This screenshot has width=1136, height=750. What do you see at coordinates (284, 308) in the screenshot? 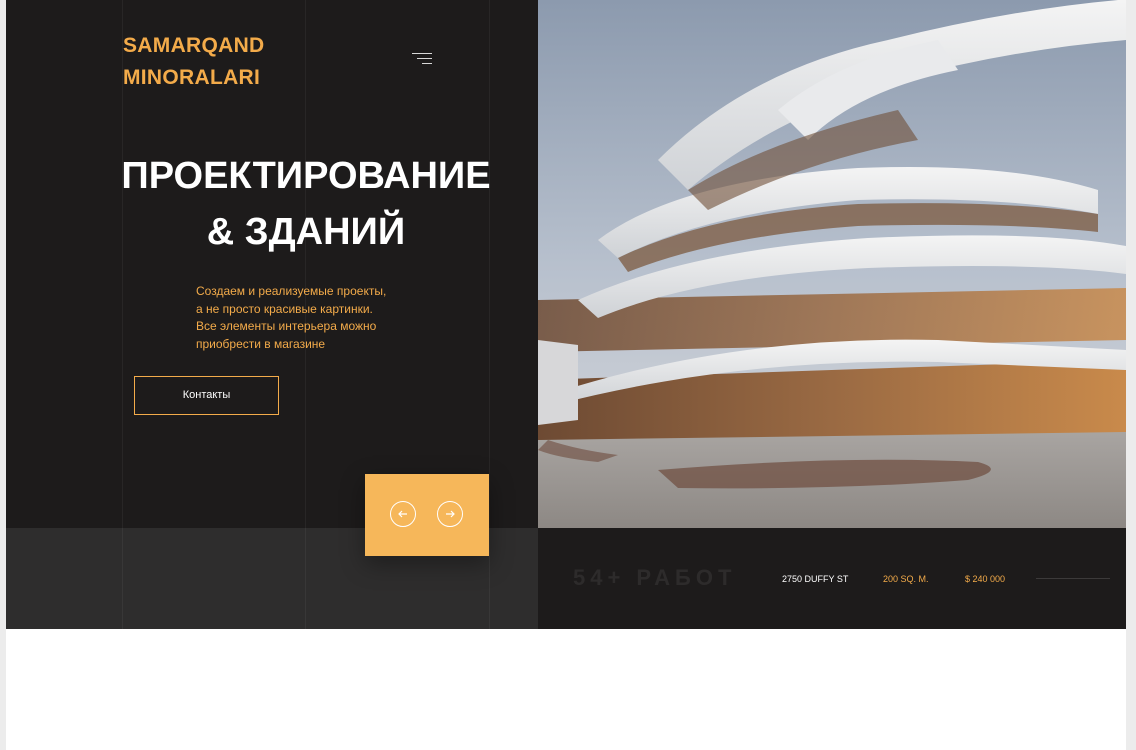
I see `description-line: а не просто красивые картинки.` at bounding box center [284, 308].